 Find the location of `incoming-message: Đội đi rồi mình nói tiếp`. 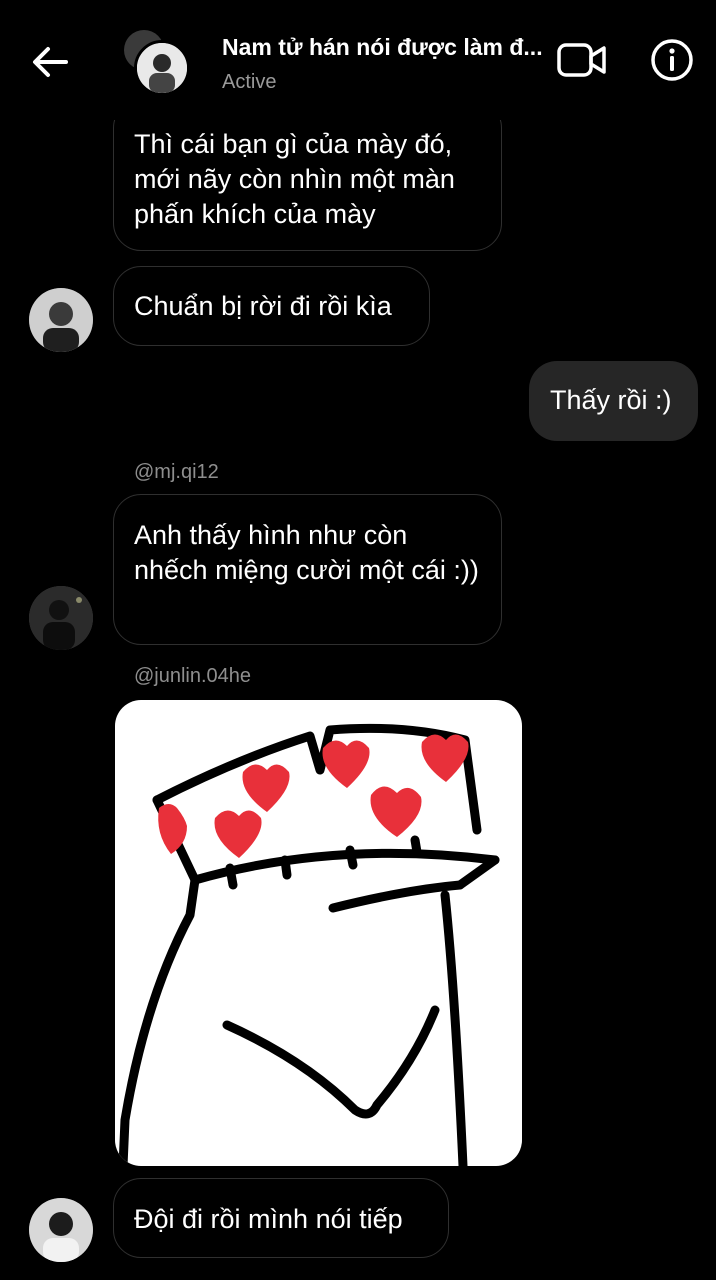

incoming-message: Đội đi rồi mình nói tiếp is located at coordinates (281, 1218).